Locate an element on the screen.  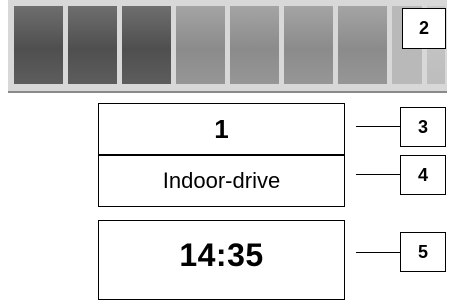
callout-2-label: 2 is located at coordinates (423, 28).